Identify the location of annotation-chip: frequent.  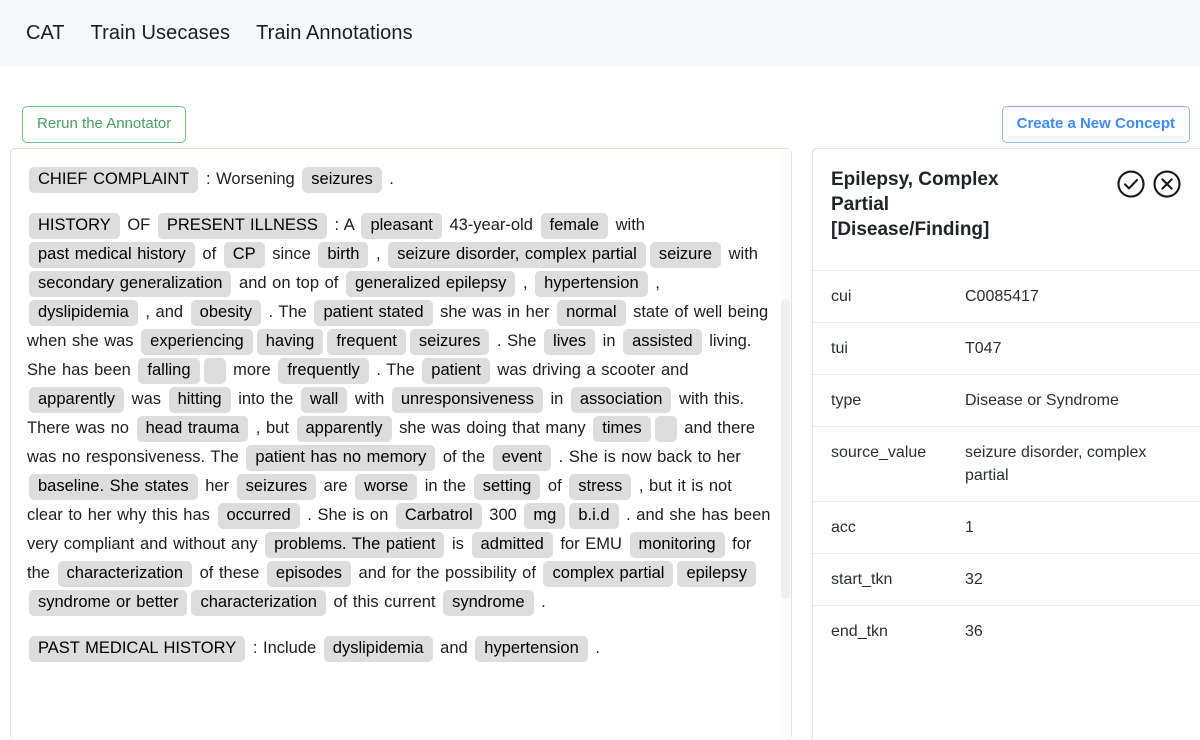
(366, 342).